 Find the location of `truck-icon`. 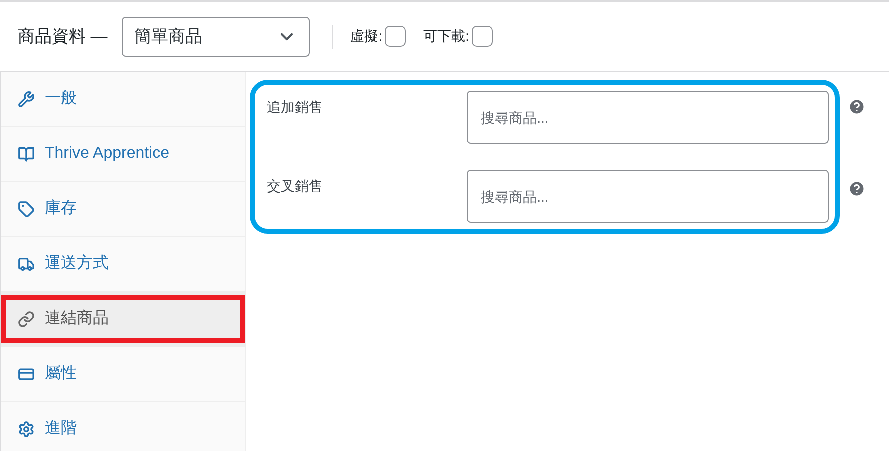

truck-icon is located at coordinates (26, 264).